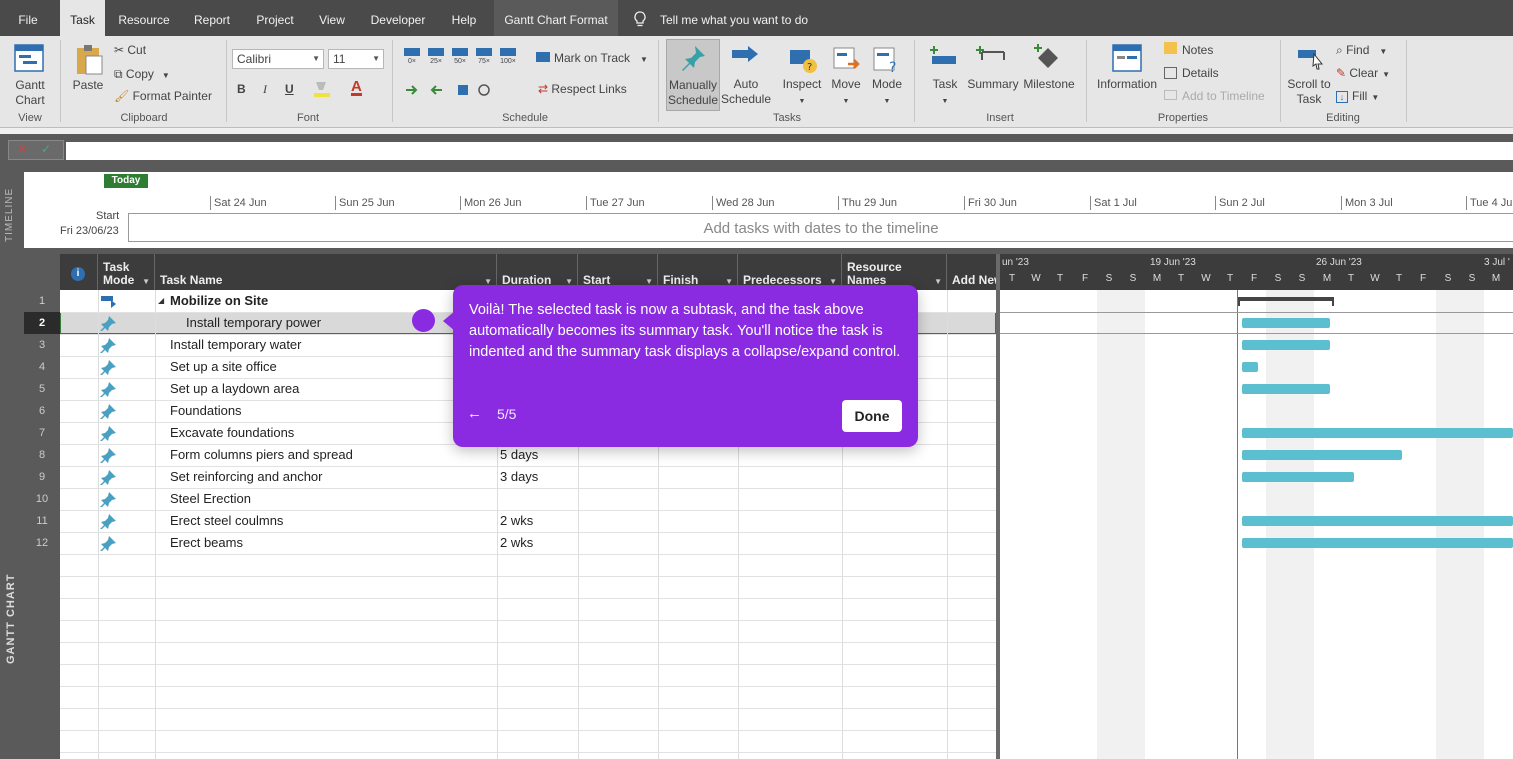 Image resolution: width=1513 pixels, height=759 pixels. I want to click on duration-cell, so click(538, 499).